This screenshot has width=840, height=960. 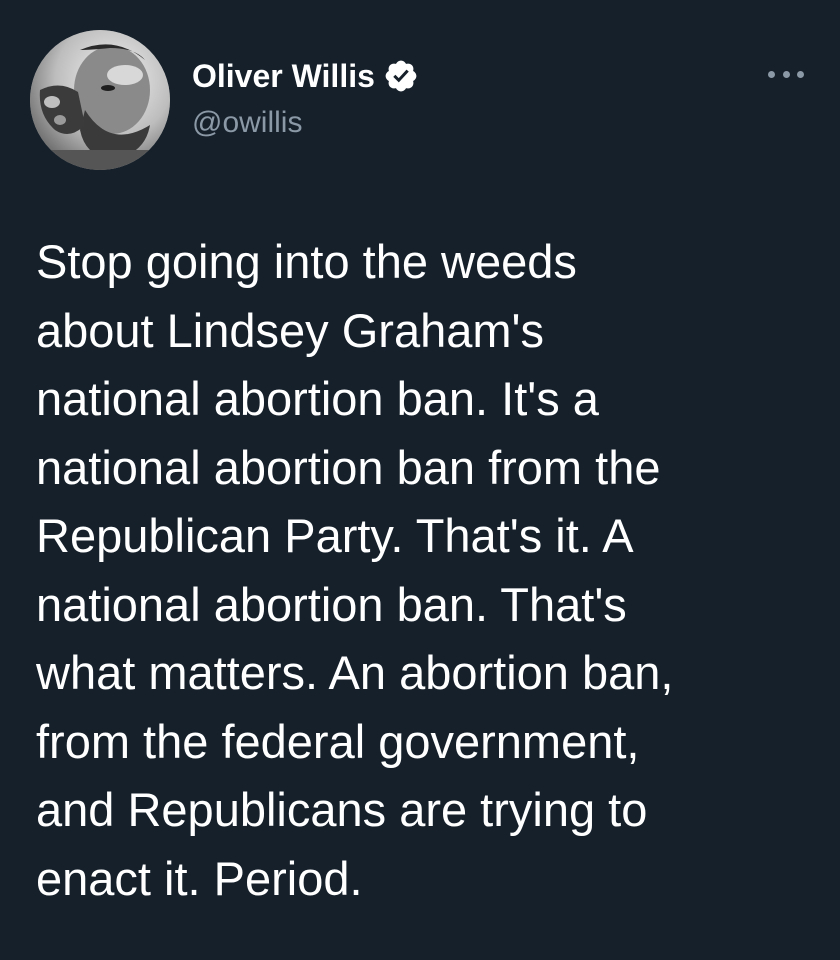 I want to click on author-name-row: Oliver Willis, so click(x=305, y=76).